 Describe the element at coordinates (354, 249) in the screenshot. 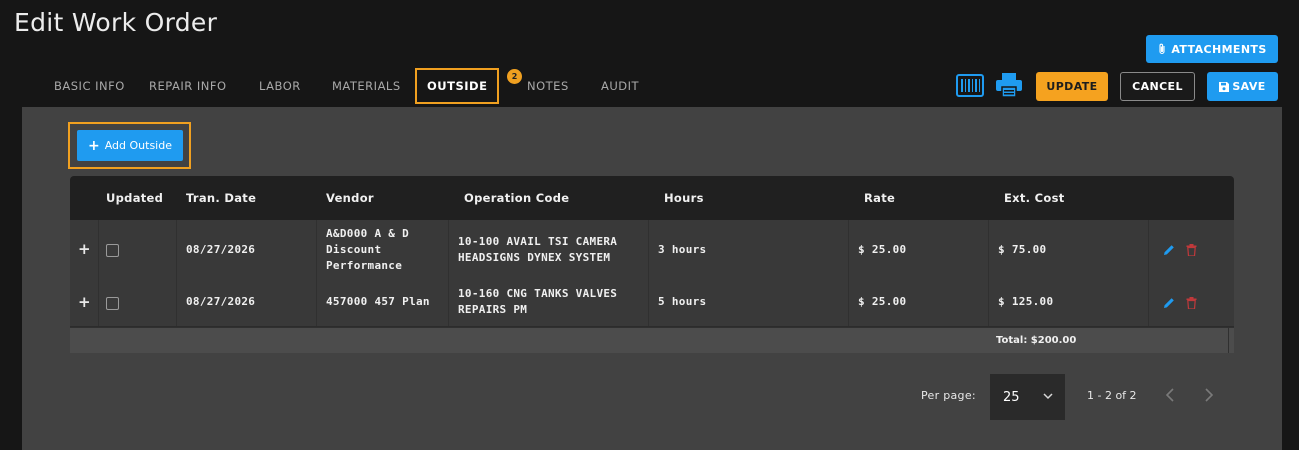

I see `vendor-line: Discount` at that location.